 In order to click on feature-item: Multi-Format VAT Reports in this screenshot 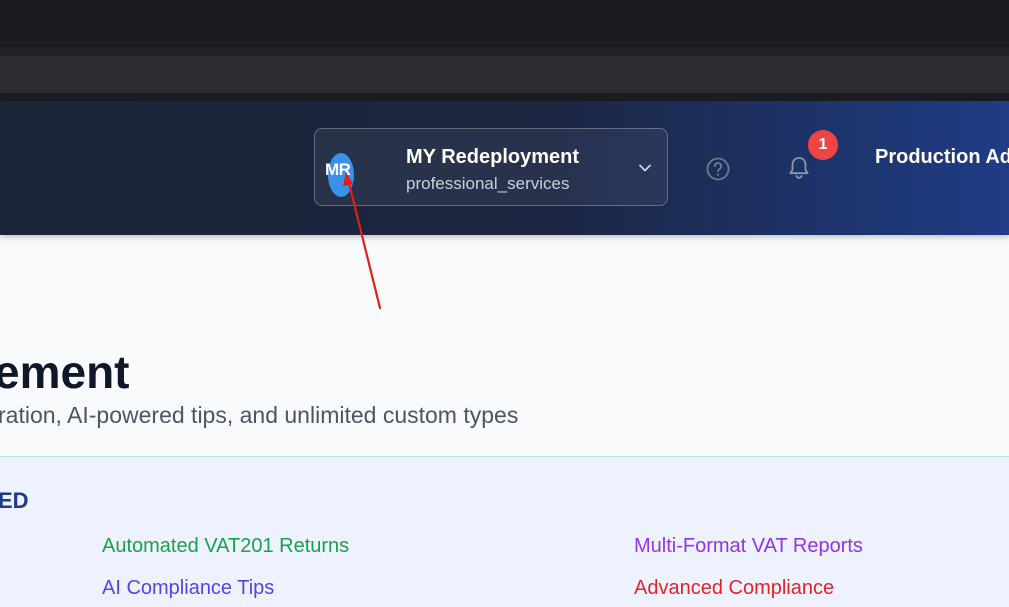, I will do `click(748, 546)`.